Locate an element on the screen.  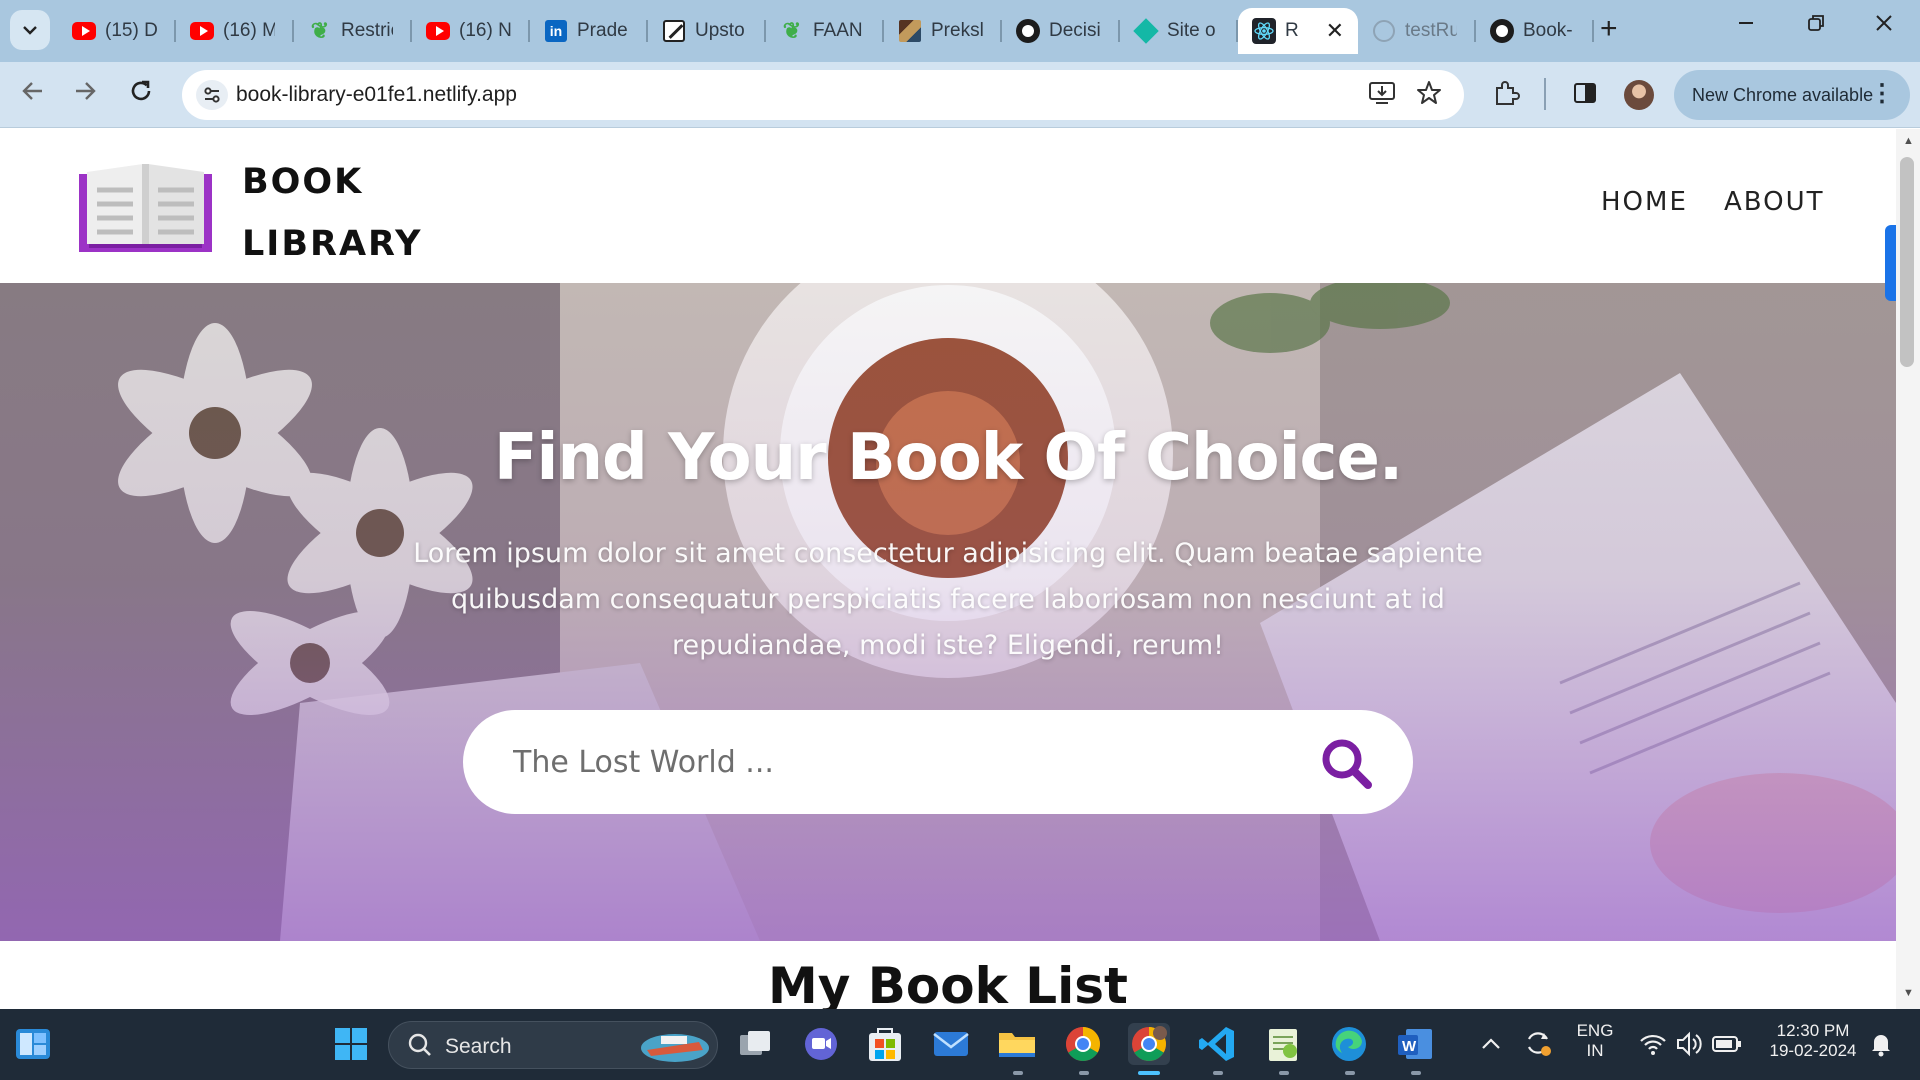
windows-taskbar: Search W ENG IN 12:30 PM 19-02-2024 is located at coordinates (960, 1044).